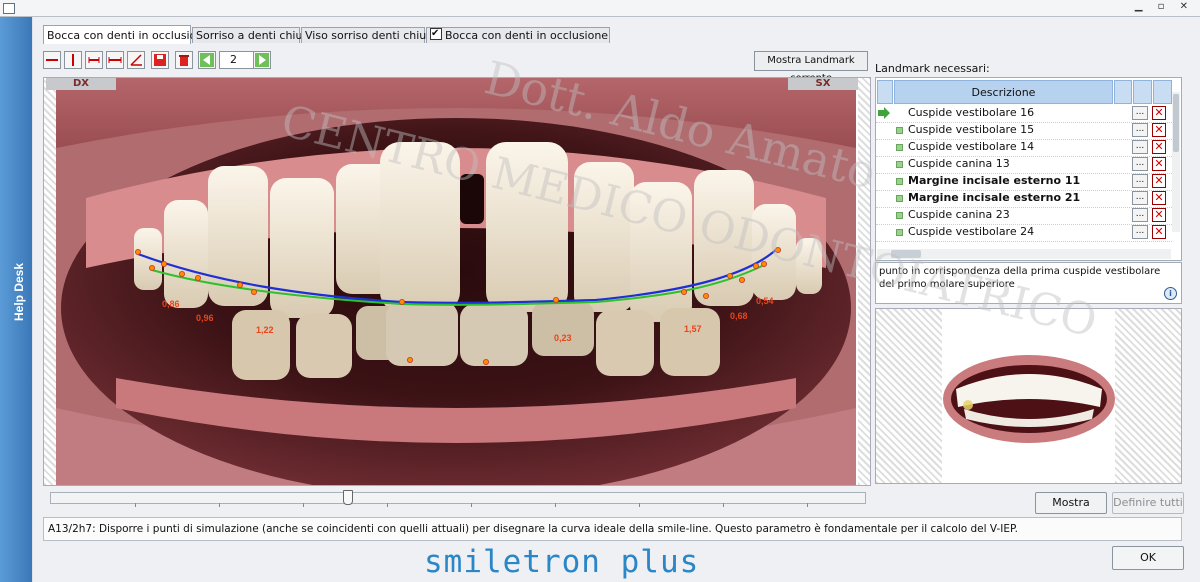  I want to click on horizontal-line-icon, so click(52, 60).